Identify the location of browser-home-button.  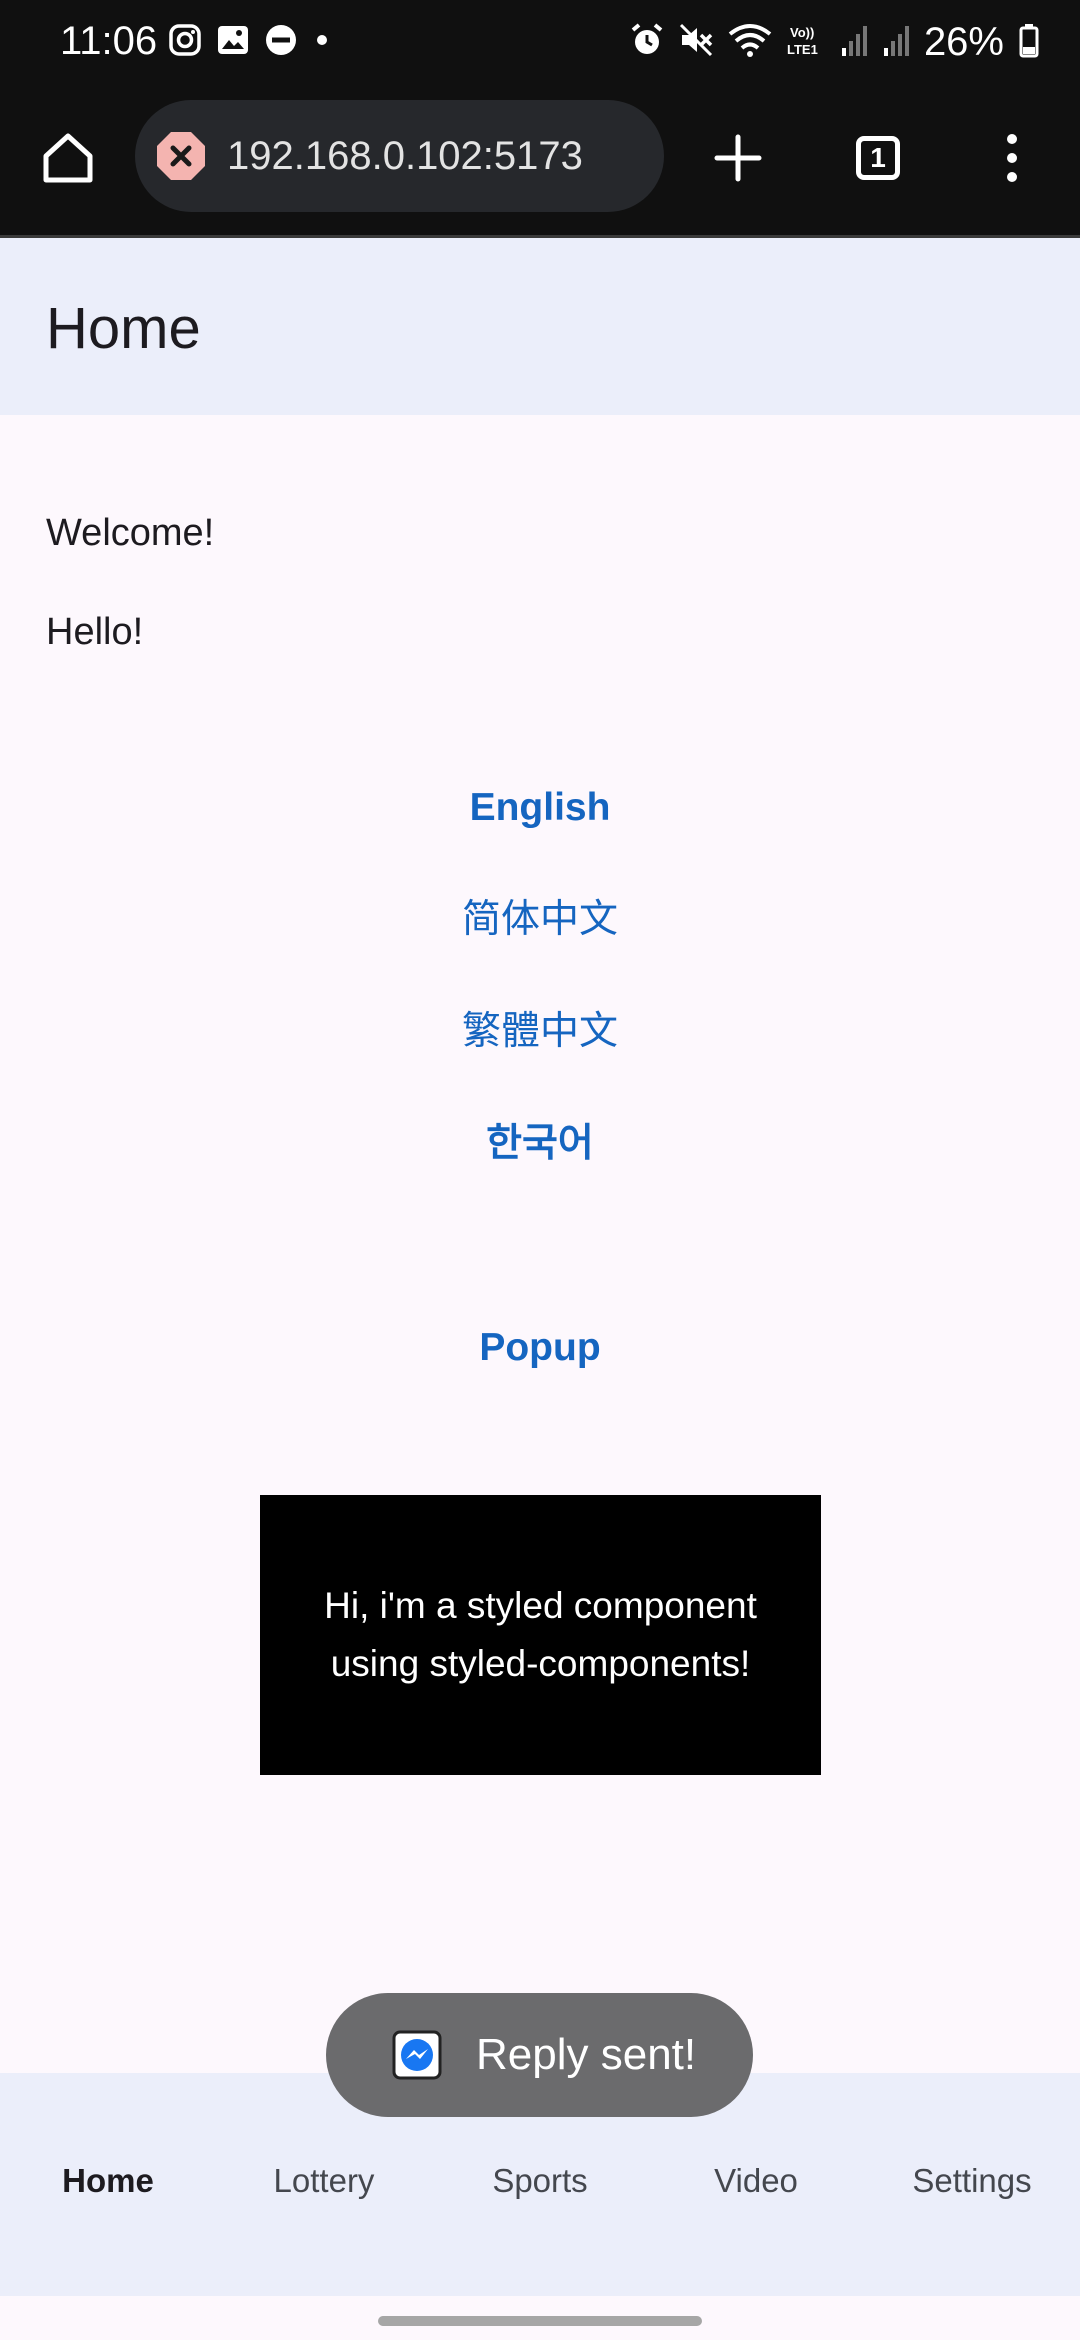
(68, 158).